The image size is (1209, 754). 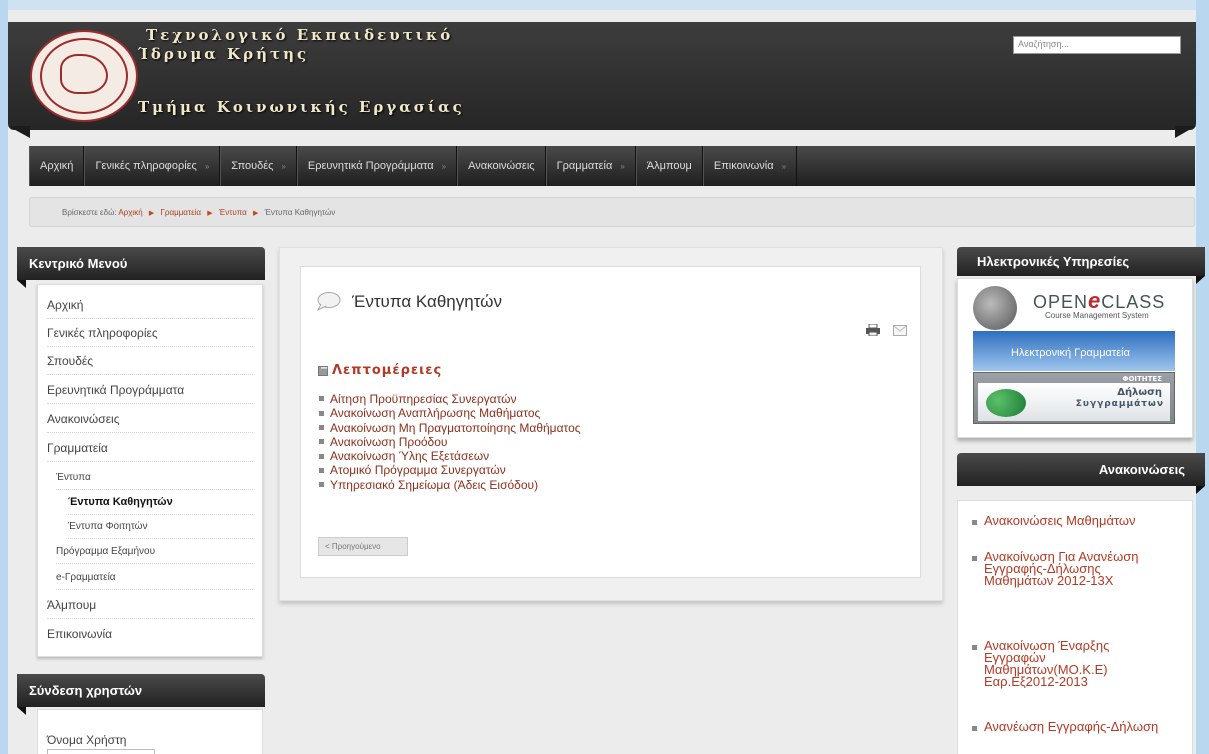 I want to click on sidebar-item-home: Αρχική, so click(x=150, y=308).